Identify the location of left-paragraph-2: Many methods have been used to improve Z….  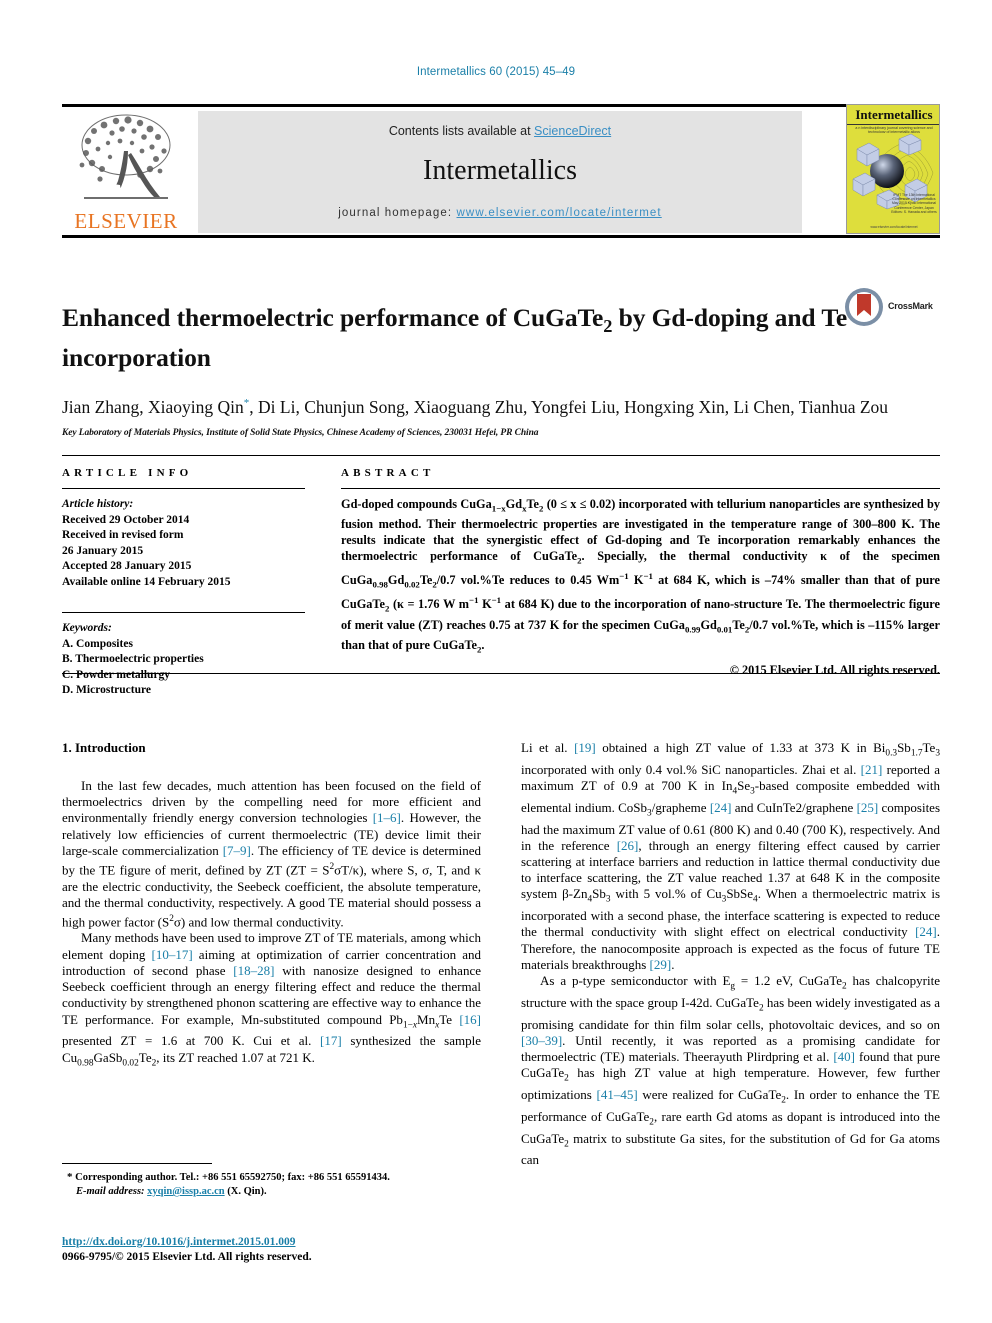
(272, 999).